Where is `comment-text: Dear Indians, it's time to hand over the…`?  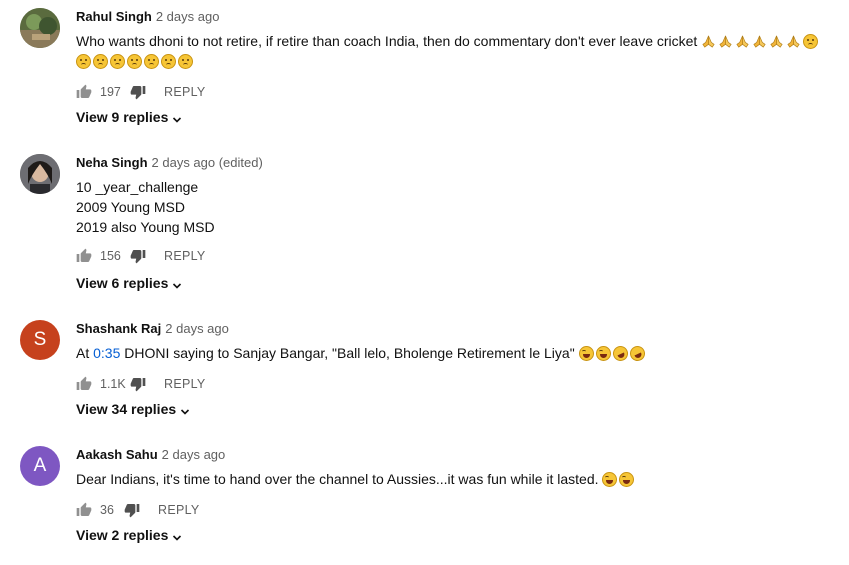 comment-text: Dear Indians, it's time to hand over the… is located at coordinates (458, 479).